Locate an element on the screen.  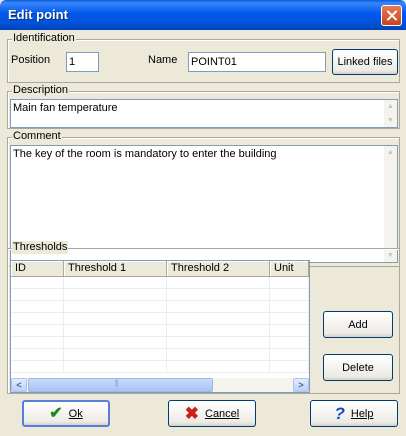
checkmark-icon: ✔ is located at coordinates (56, 413).